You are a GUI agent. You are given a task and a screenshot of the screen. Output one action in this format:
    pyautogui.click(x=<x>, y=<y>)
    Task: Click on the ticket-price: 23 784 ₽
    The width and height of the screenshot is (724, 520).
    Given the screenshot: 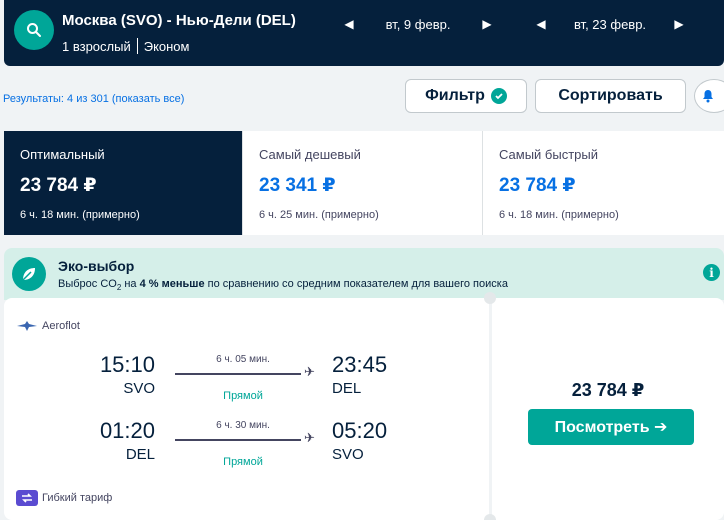 What is the action you would take?
    pyautogui.click(x=608, y=390)
    